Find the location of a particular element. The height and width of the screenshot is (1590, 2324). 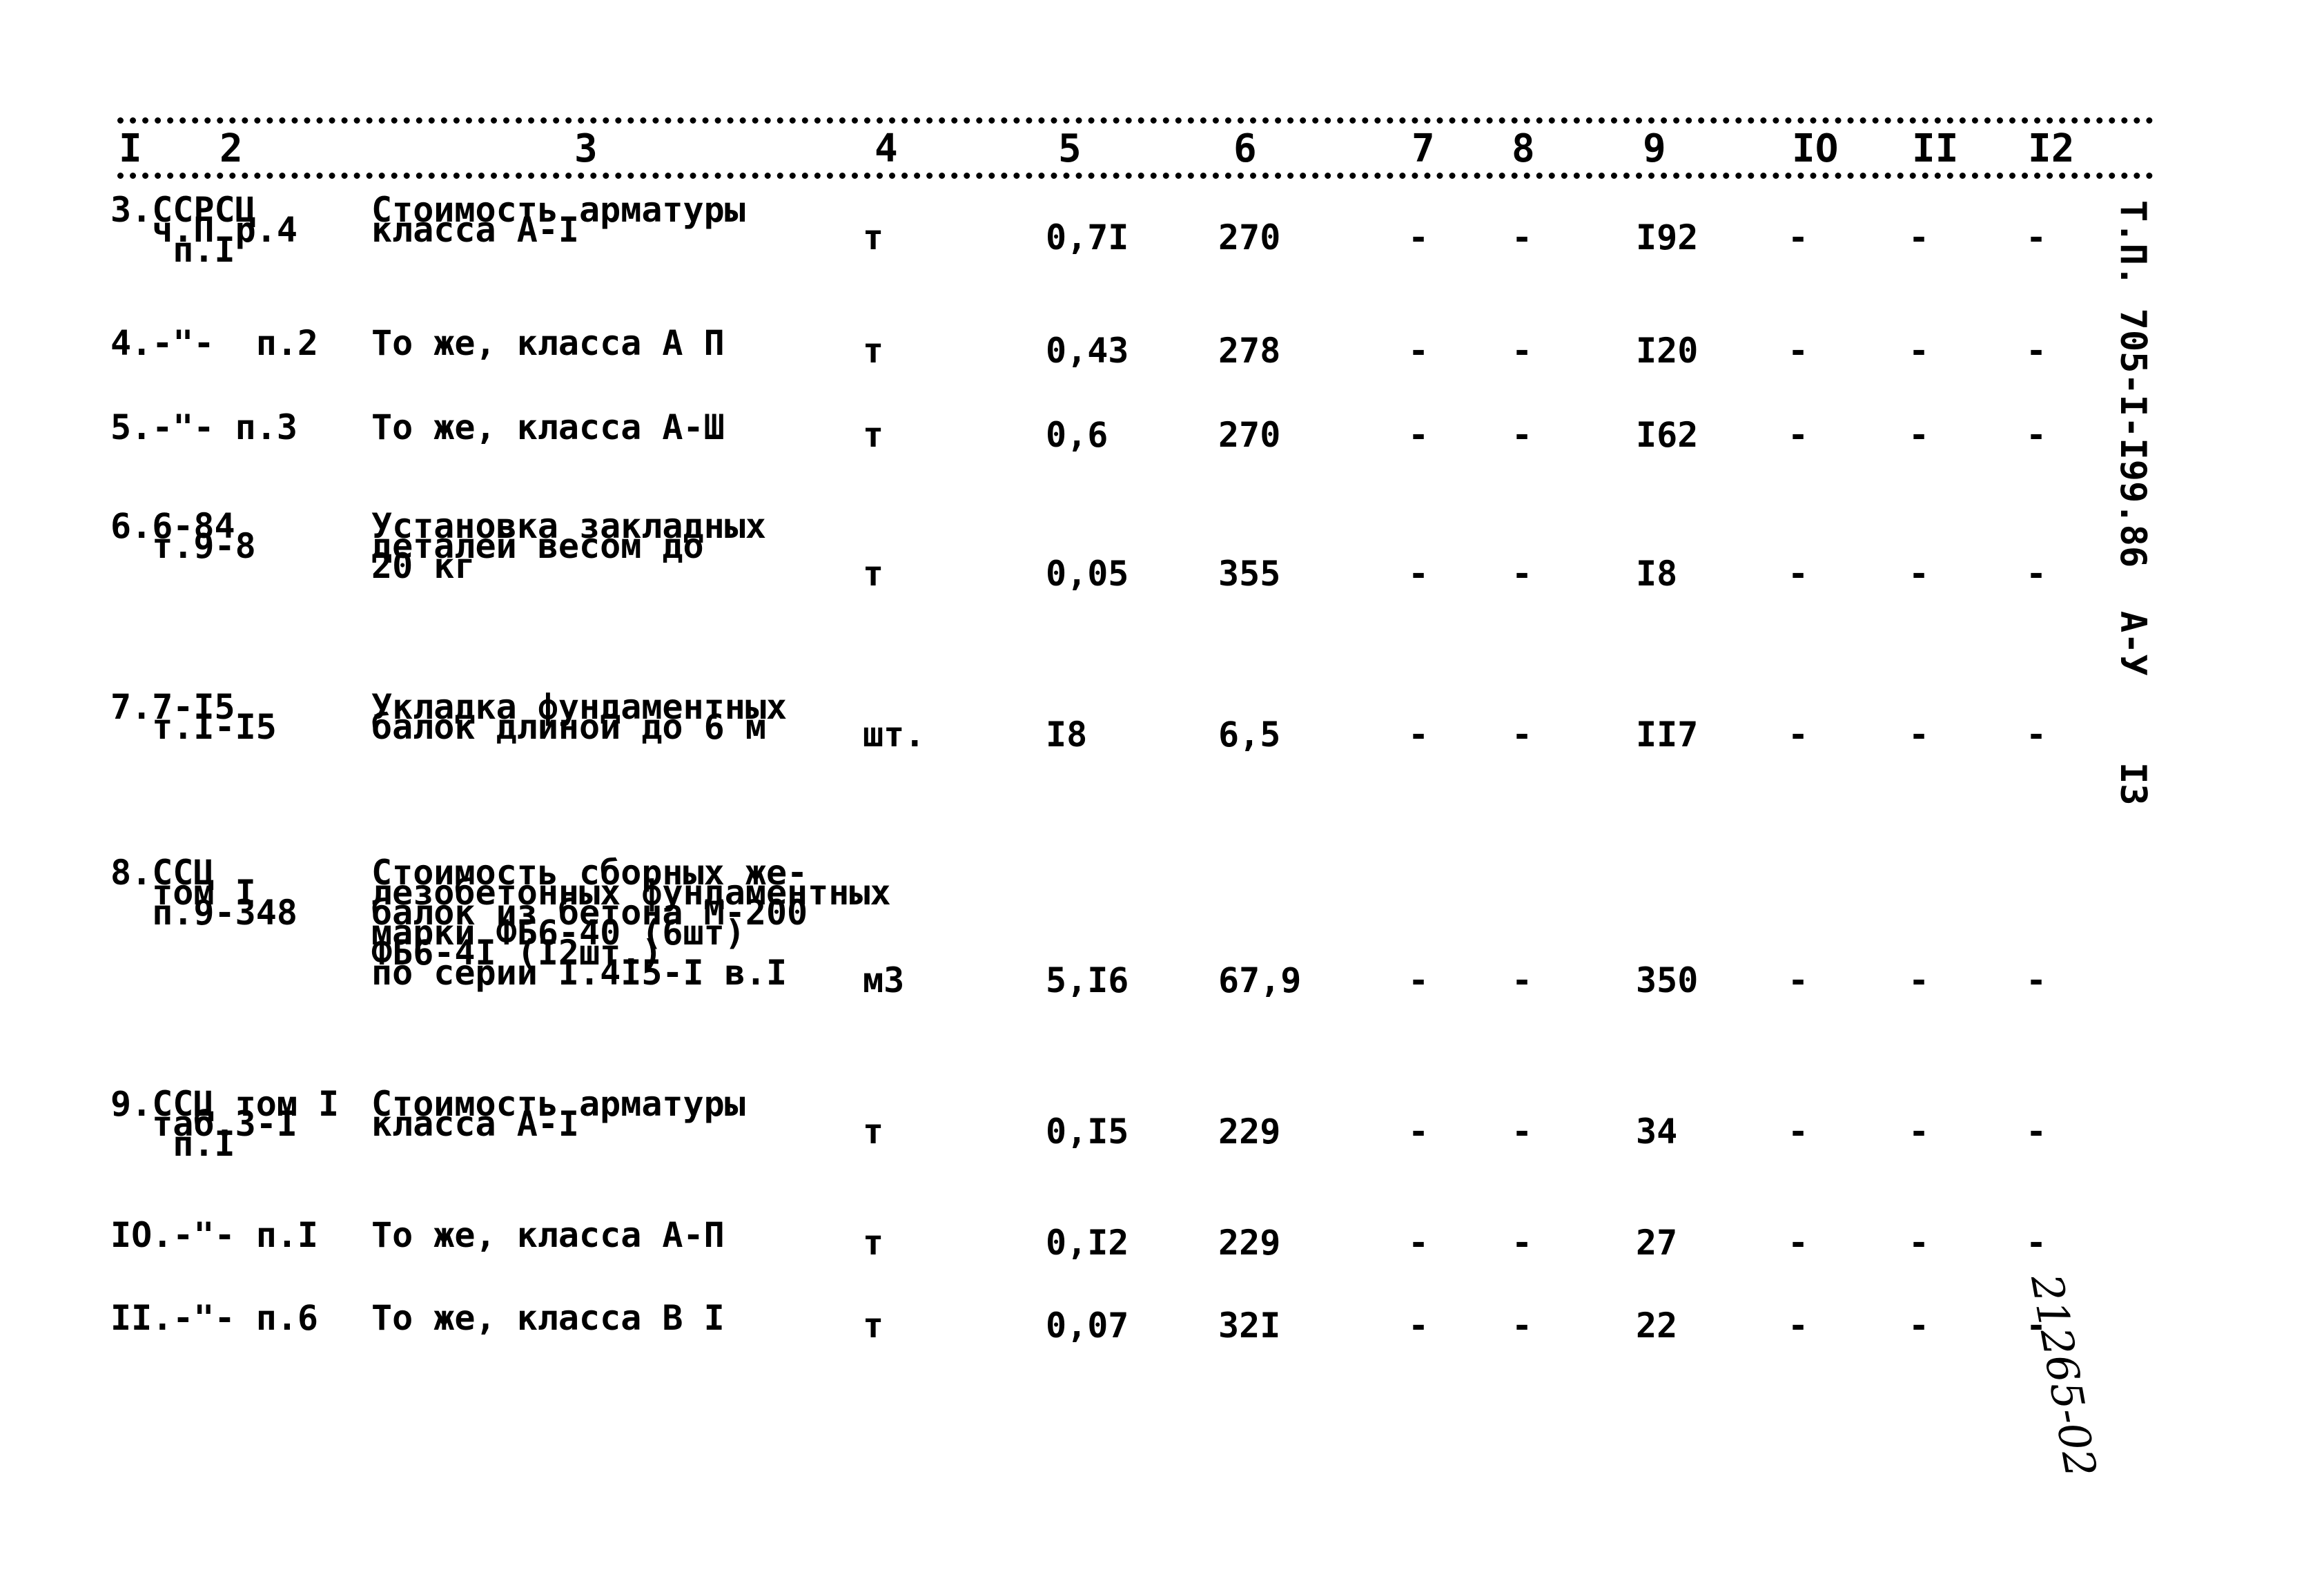

cell-desc: То же, класса В I is located at coordinates (548, 1318).